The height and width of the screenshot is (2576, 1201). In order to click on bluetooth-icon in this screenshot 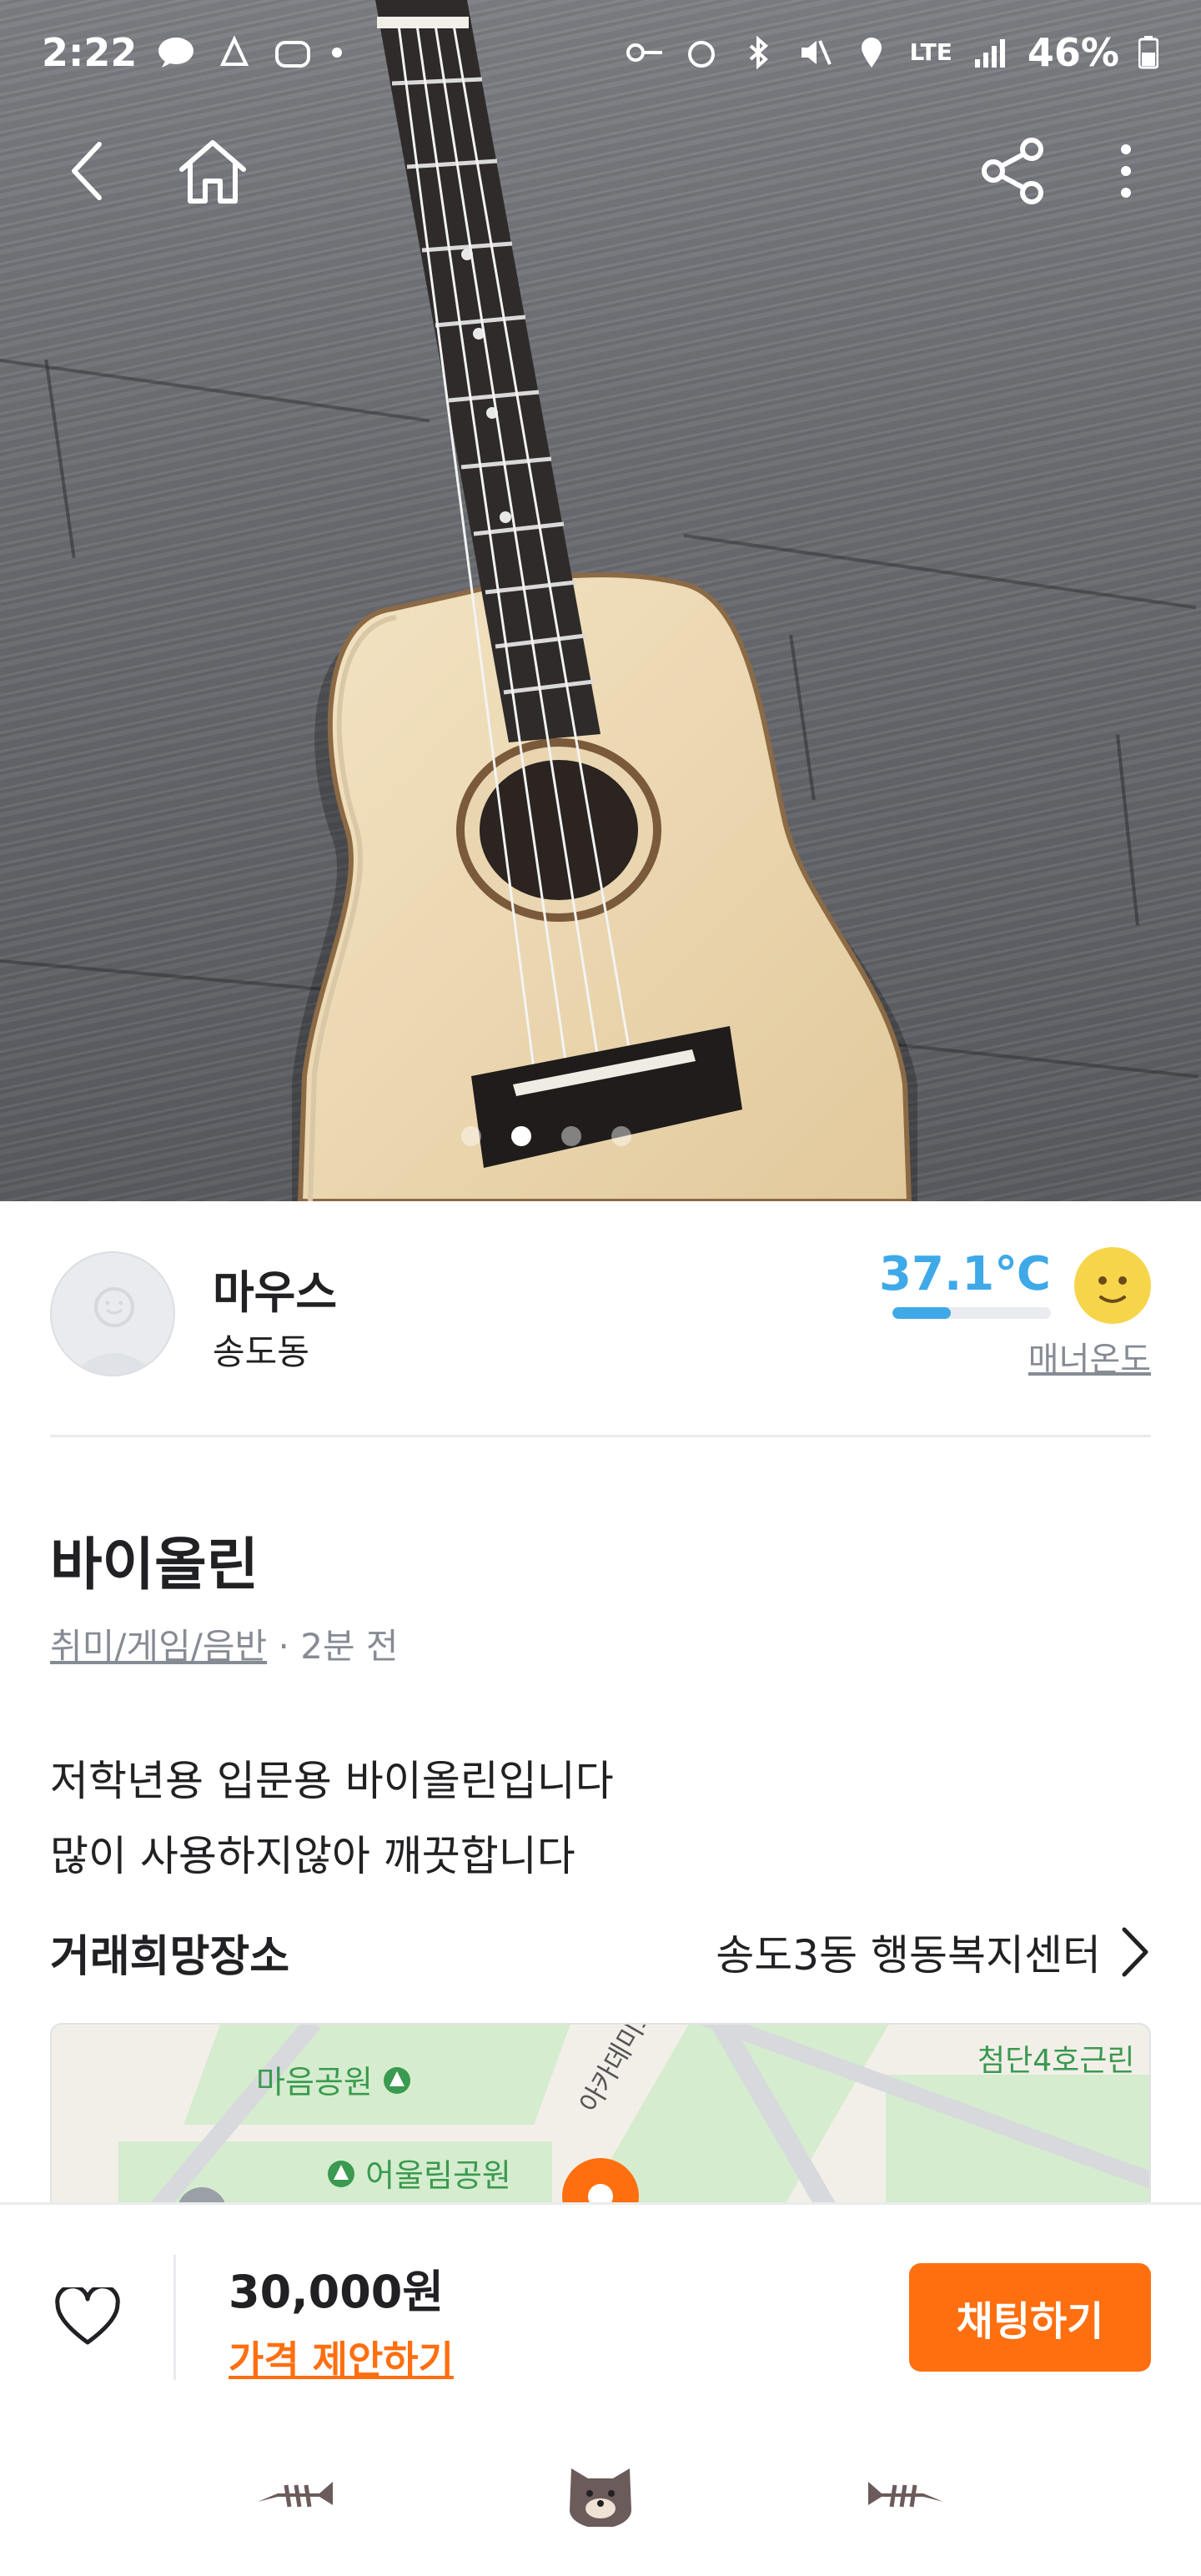, I will do `click(758, 52)`.